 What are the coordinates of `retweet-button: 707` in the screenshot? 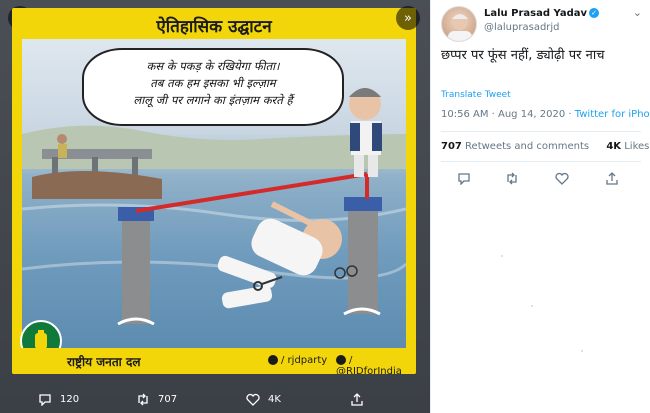 It's located at (156, 399).